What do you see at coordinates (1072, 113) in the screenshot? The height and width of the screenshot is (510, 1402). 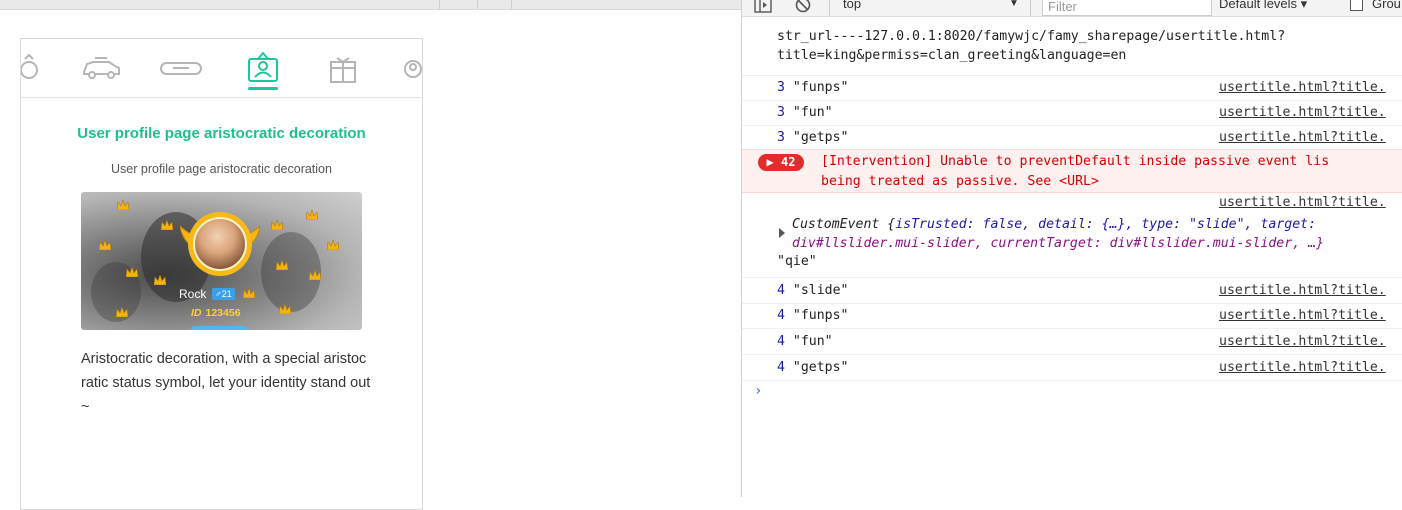 I see `log-entry: 3 "fun" usertitle.html?title.` at bounding box center [1072, 113].